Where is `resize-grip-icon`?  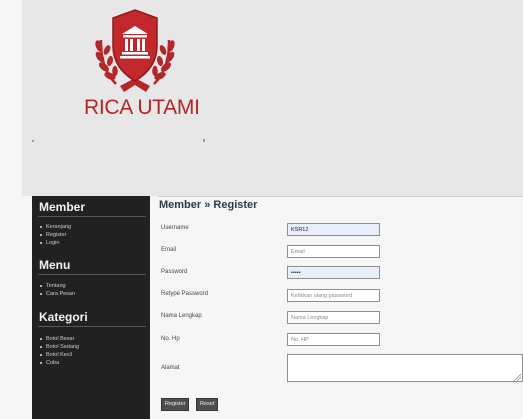 resize-grip-icon is located at coordinates (517, 377).